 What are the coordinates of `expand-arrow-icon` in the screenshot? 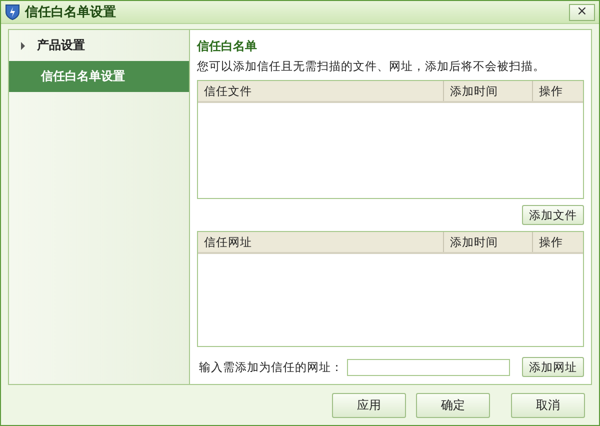 It's located at (23, 46).